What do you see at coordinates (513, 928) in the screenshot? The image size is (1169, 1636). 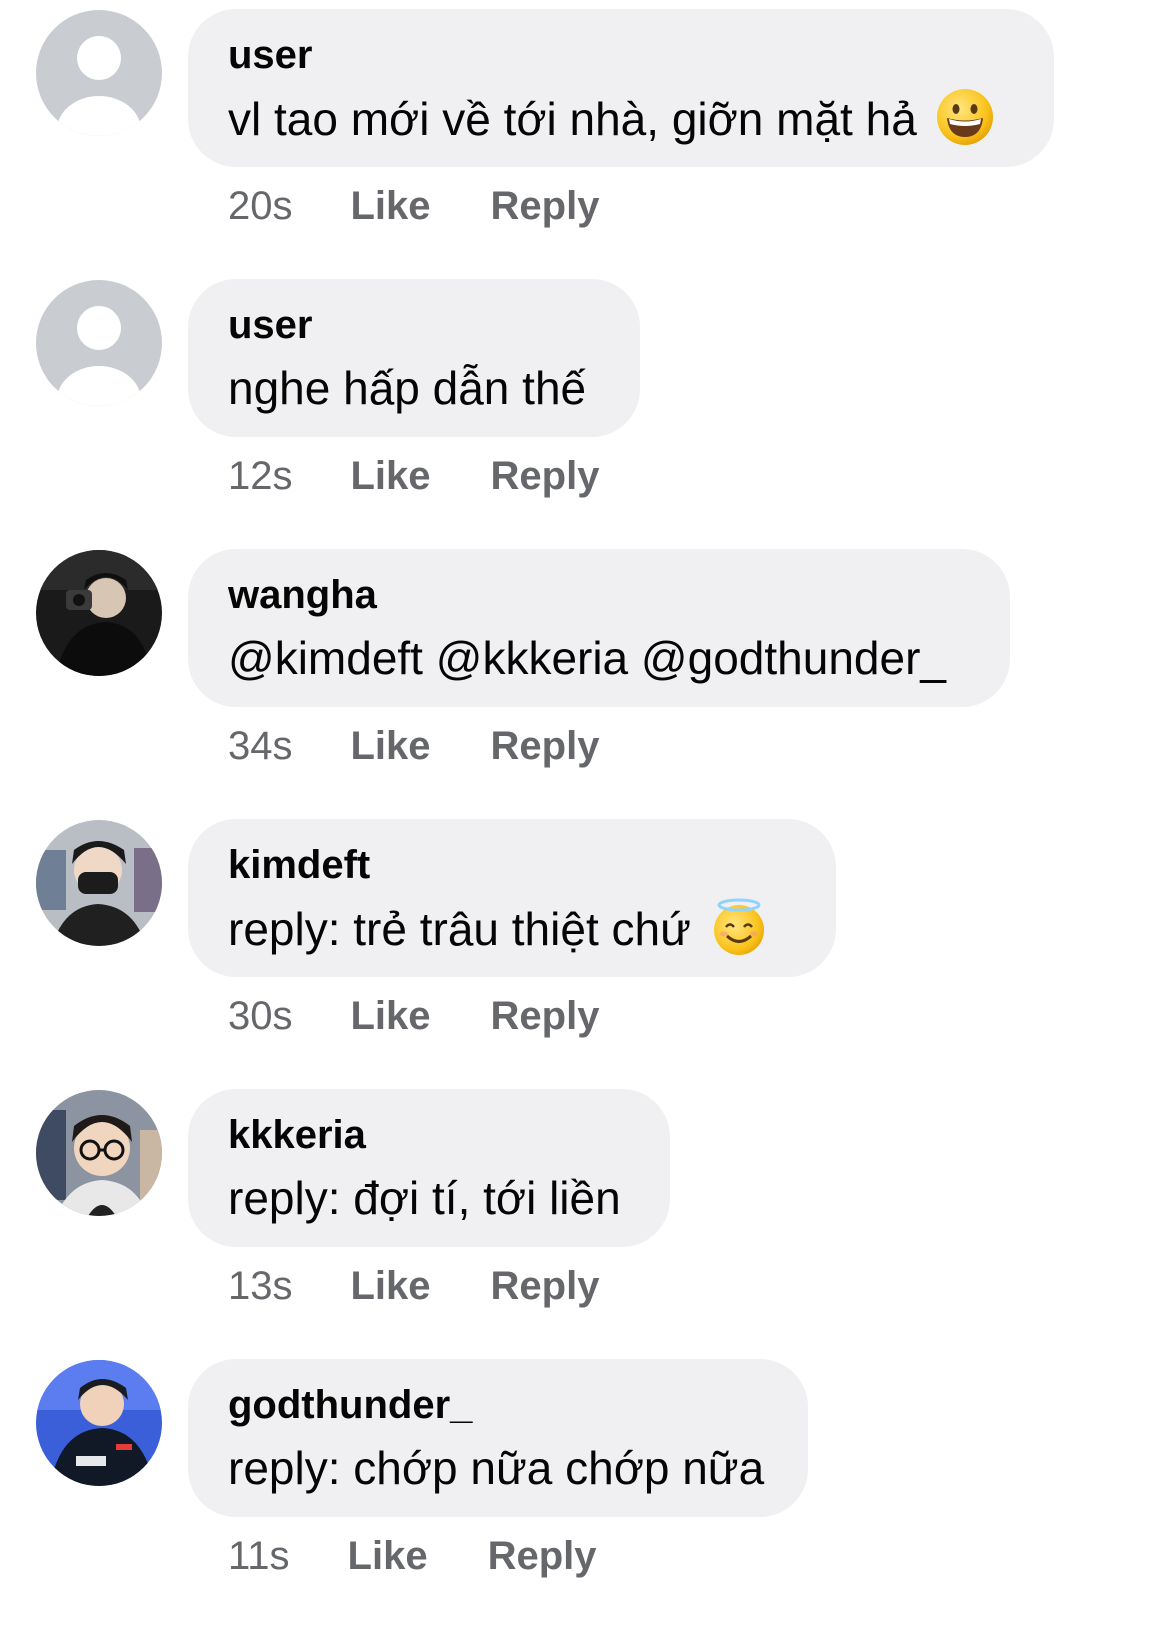 I see `comment-text: reply: trẻ trâu thiệt chứ` at bounding box center [513, 928].